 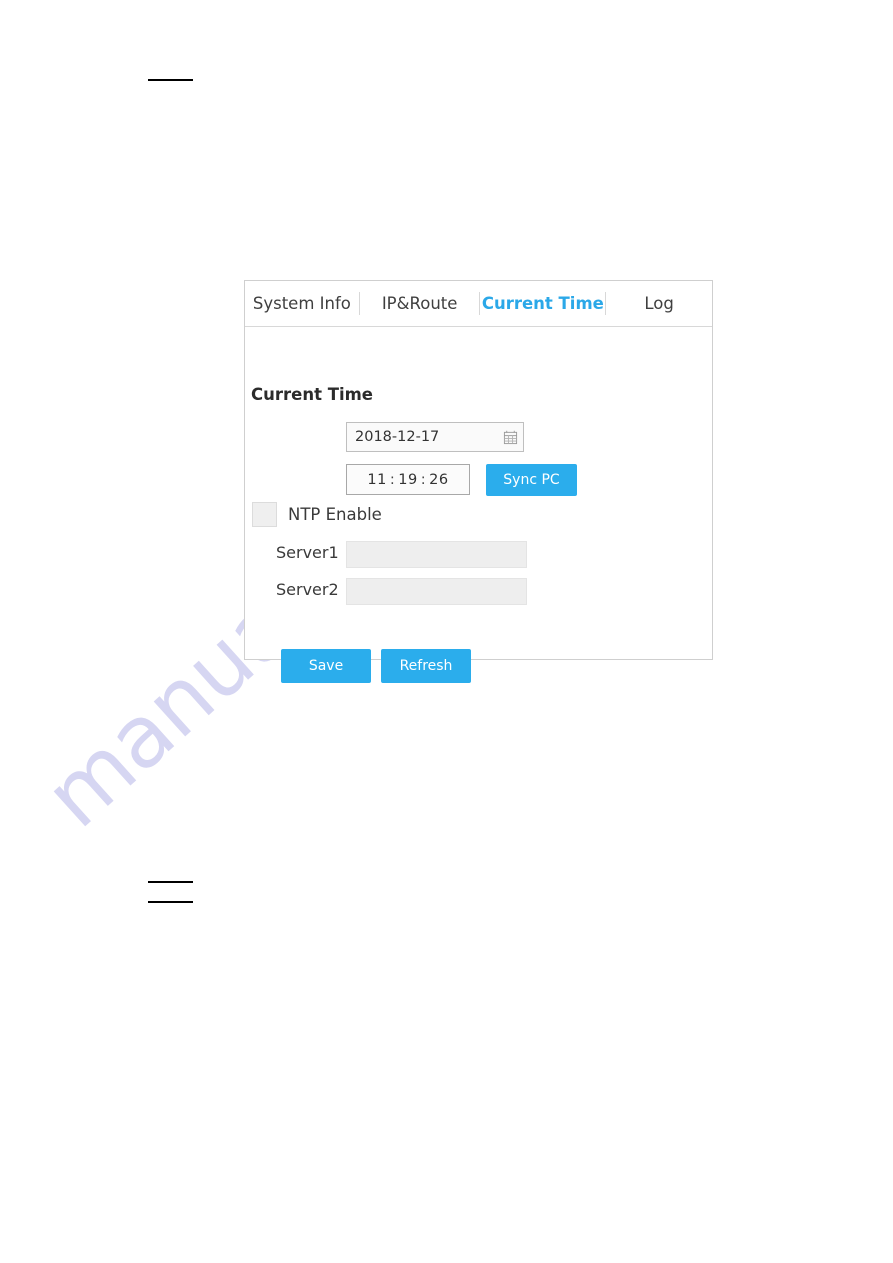 I want to click on tab-ip-route-label: IP&Route, so click(x=419, y=303).